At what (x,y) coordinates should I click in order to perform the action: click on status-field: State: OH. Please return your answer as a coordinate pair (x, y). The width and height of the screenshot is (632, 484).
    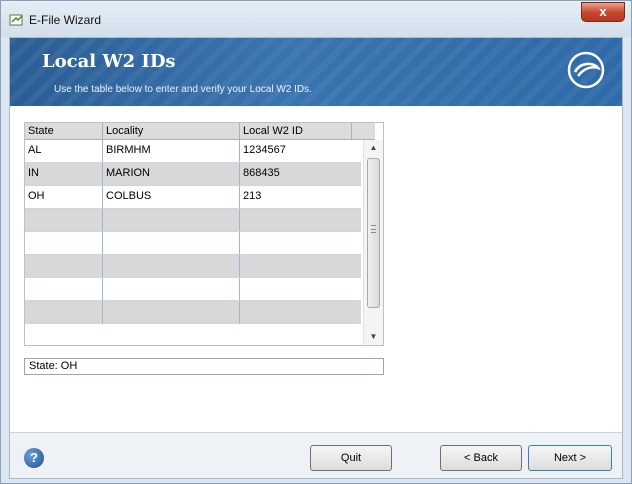
    Looking at the image, I should click on (204, 366).